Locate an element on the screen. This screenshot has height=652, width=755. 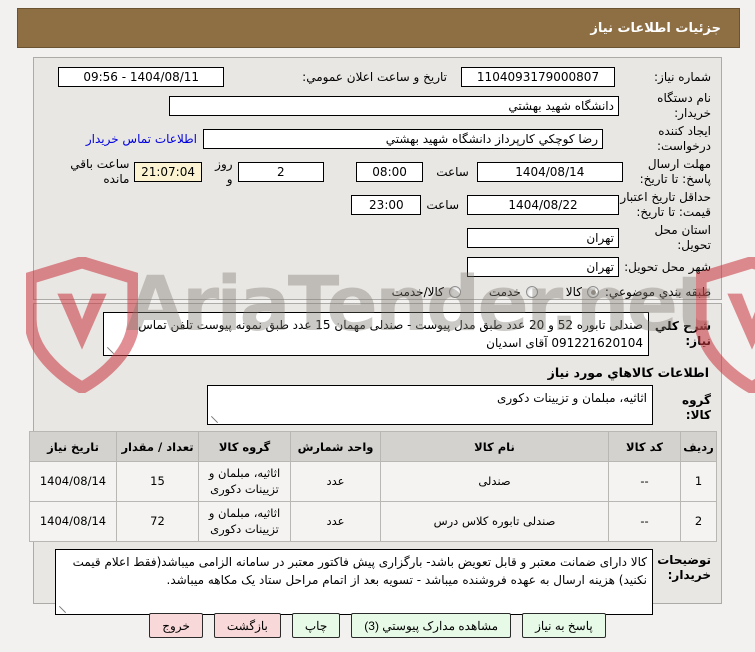
row-classification: طبقه بندي موضوعي: كالا خدمت كالا/خدمت is located at coordinates (377, 292).